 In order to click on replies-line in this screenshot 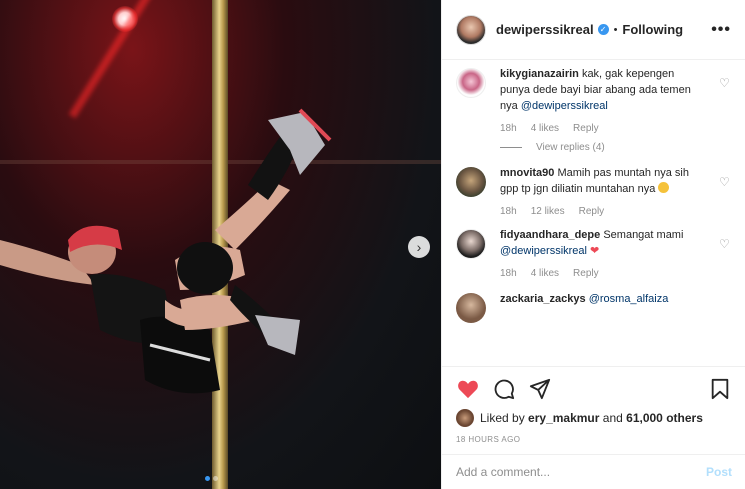, I will do `click(511, 147)`.